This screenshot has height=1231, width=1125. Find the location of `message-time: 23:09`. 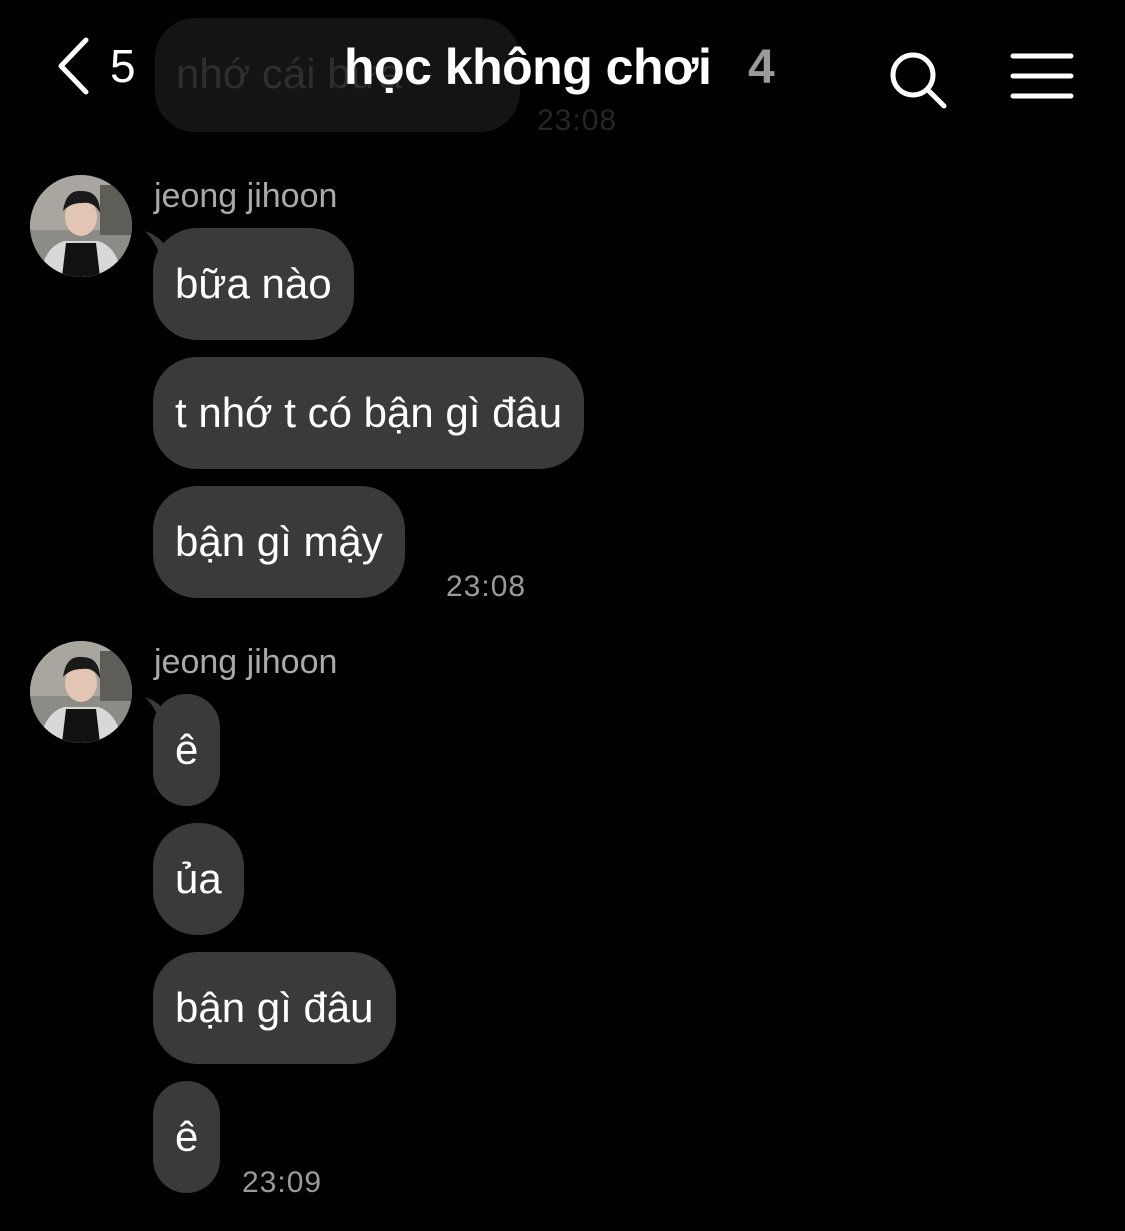

message-time: 23:09 is located at coordinates (282, 1182).